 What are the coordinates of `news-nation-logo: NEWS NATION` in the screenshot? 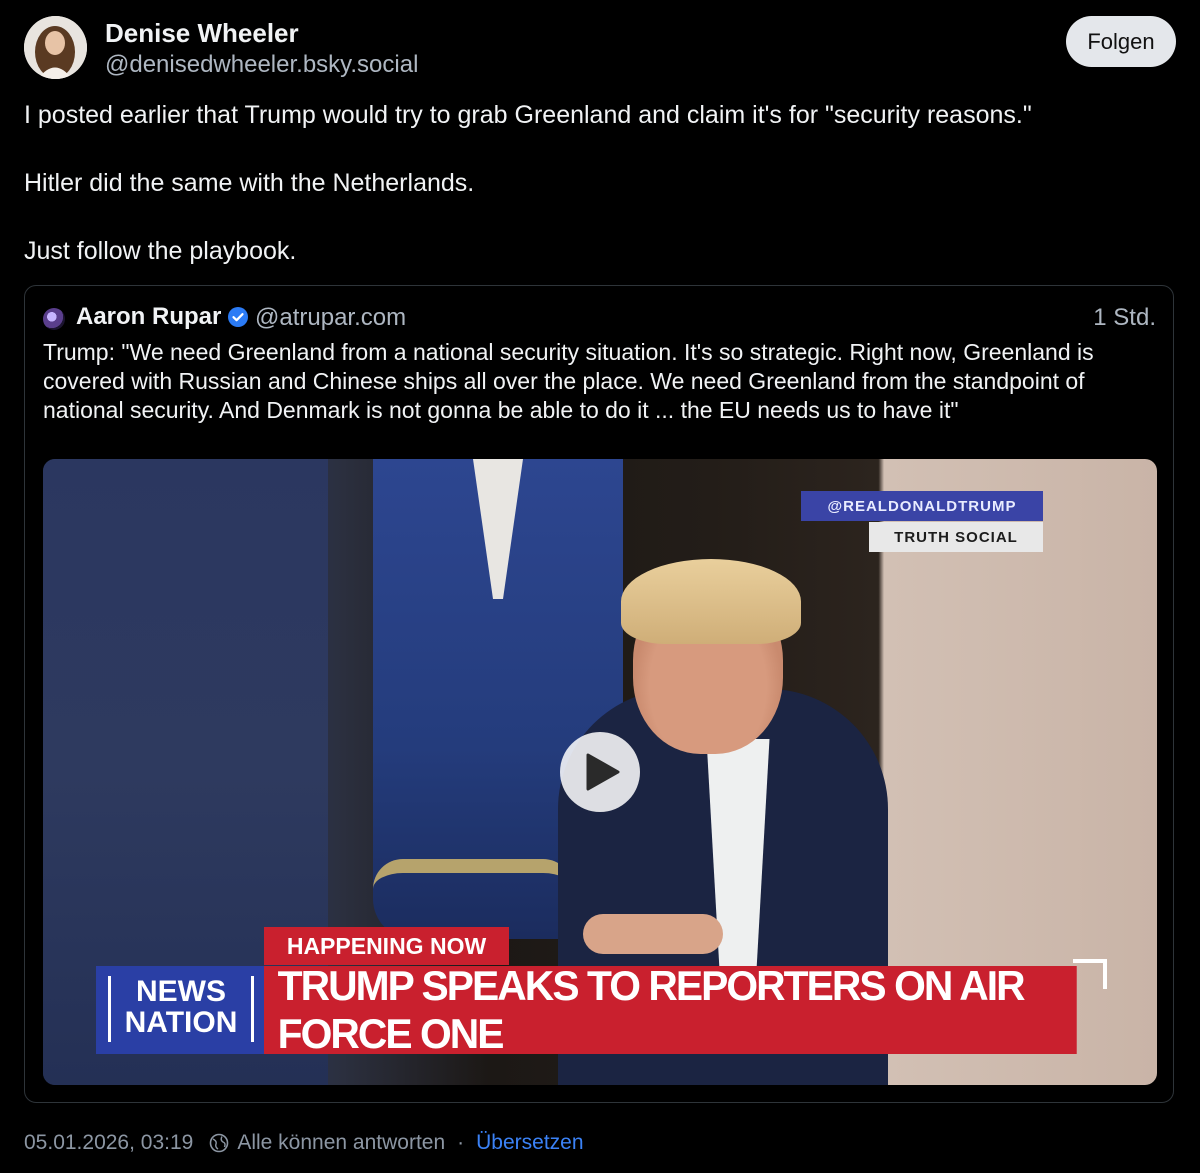 It's located at (180, 1010).